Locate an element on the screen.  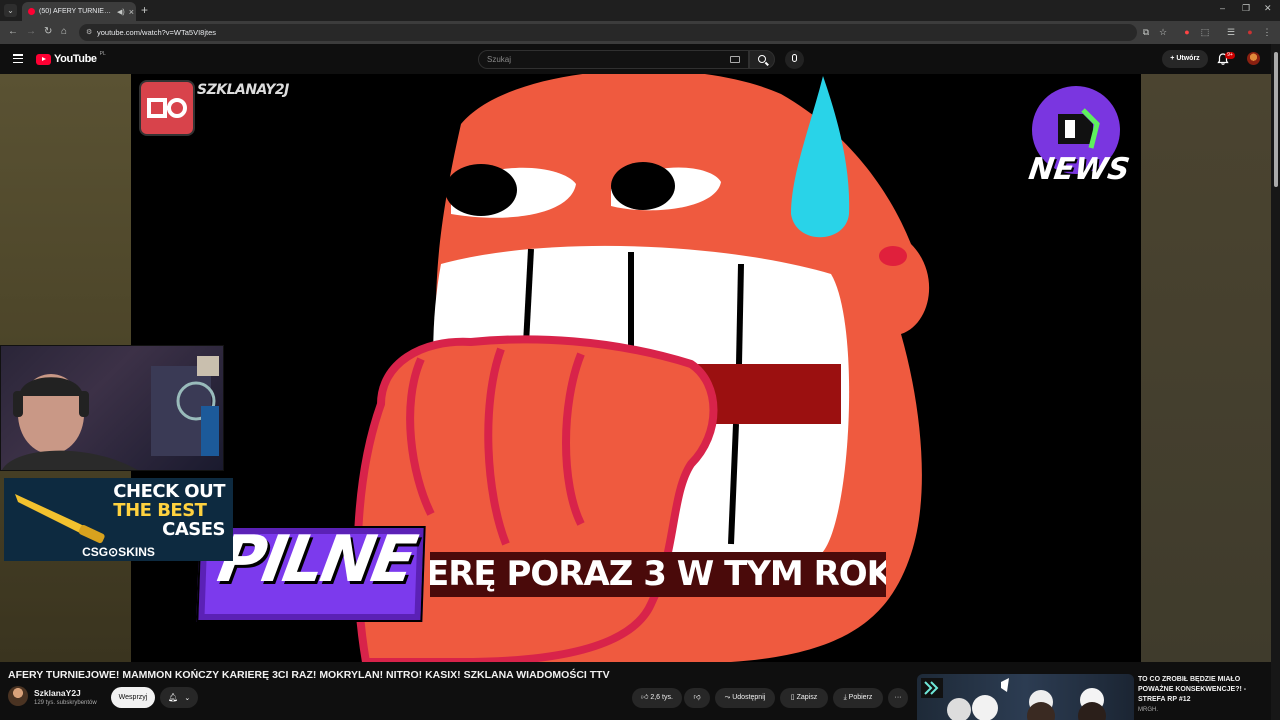
maximize-window-icon: ❐ is located at coordinates (1246, 8).